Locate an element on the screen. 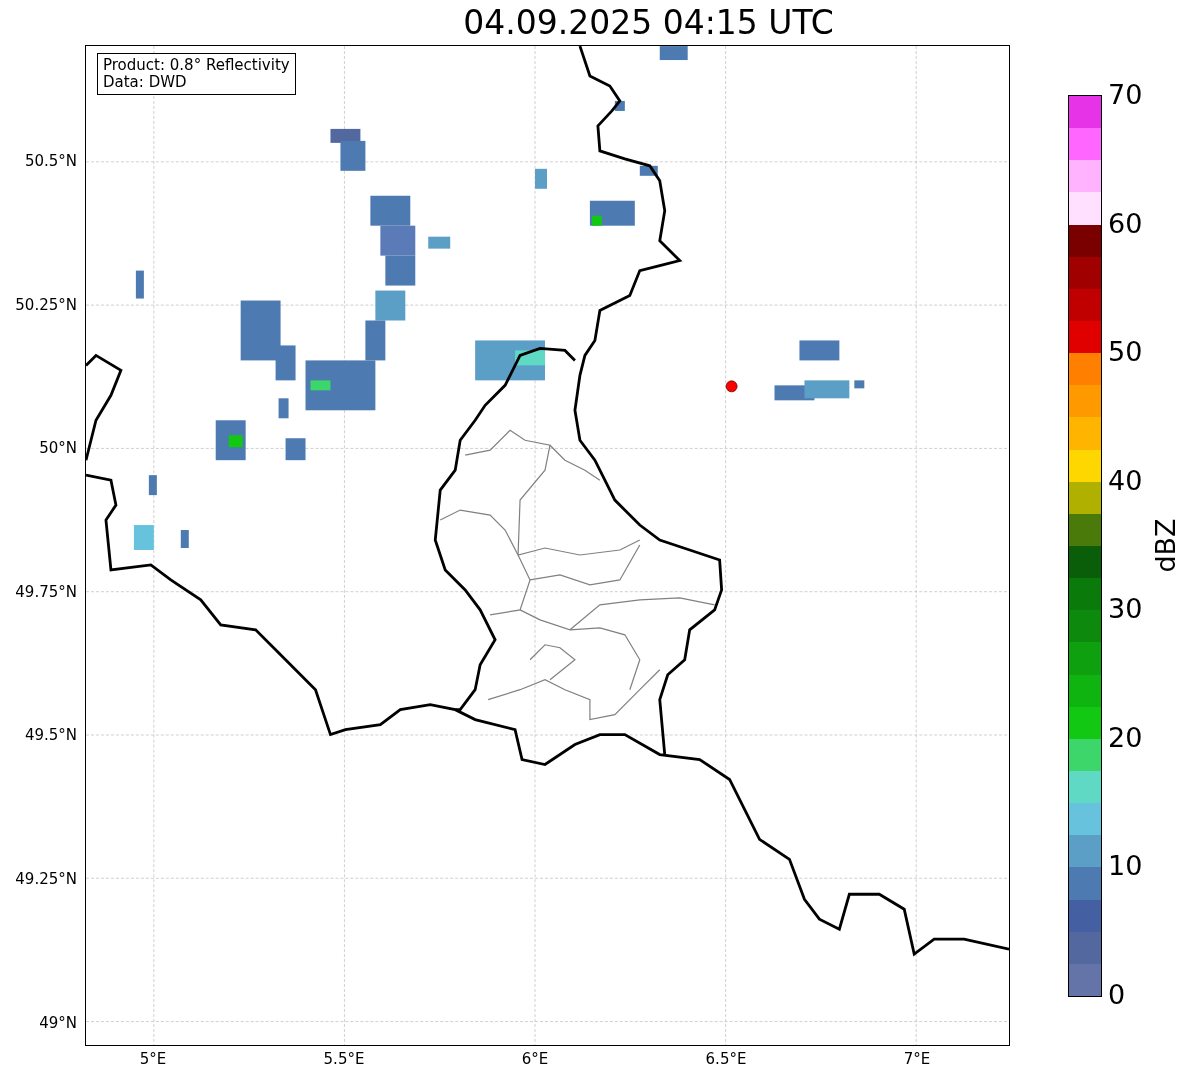 The image size is (1202, 1081). longitude-label: 6.5°E is located at coordinates (726, 1059).